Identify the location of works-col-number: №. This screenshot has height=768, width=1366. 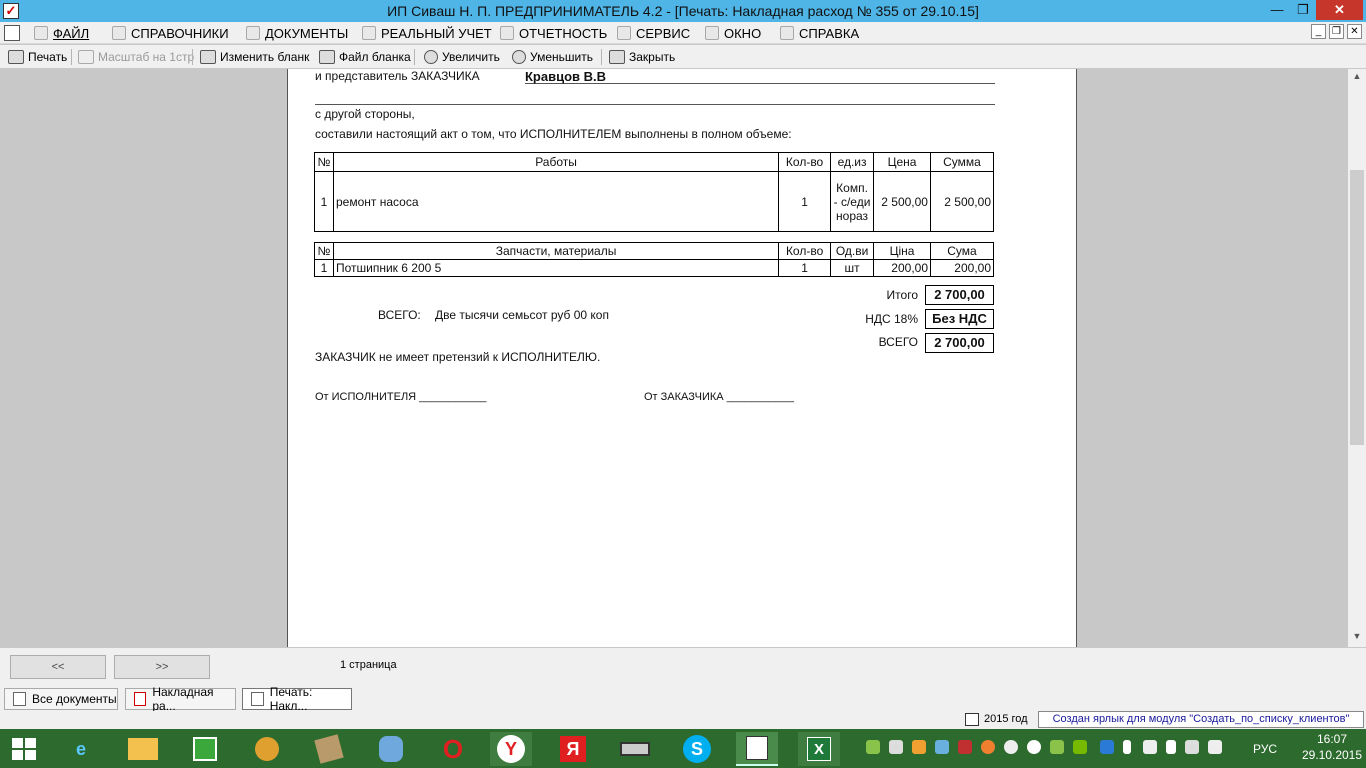
(324, 162).